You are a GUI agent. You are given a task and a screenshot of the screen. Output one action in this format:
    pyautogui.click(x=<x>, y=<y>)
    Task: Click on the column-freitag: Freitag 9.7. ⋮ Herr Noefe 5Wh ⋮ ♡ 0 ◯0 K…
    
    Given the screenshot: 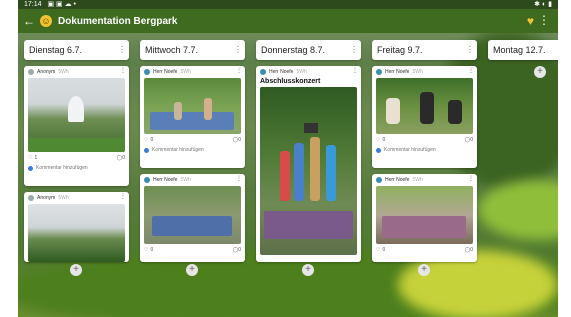 What is the action you would take?
    pyautogui.click(x=424, y=158)
    